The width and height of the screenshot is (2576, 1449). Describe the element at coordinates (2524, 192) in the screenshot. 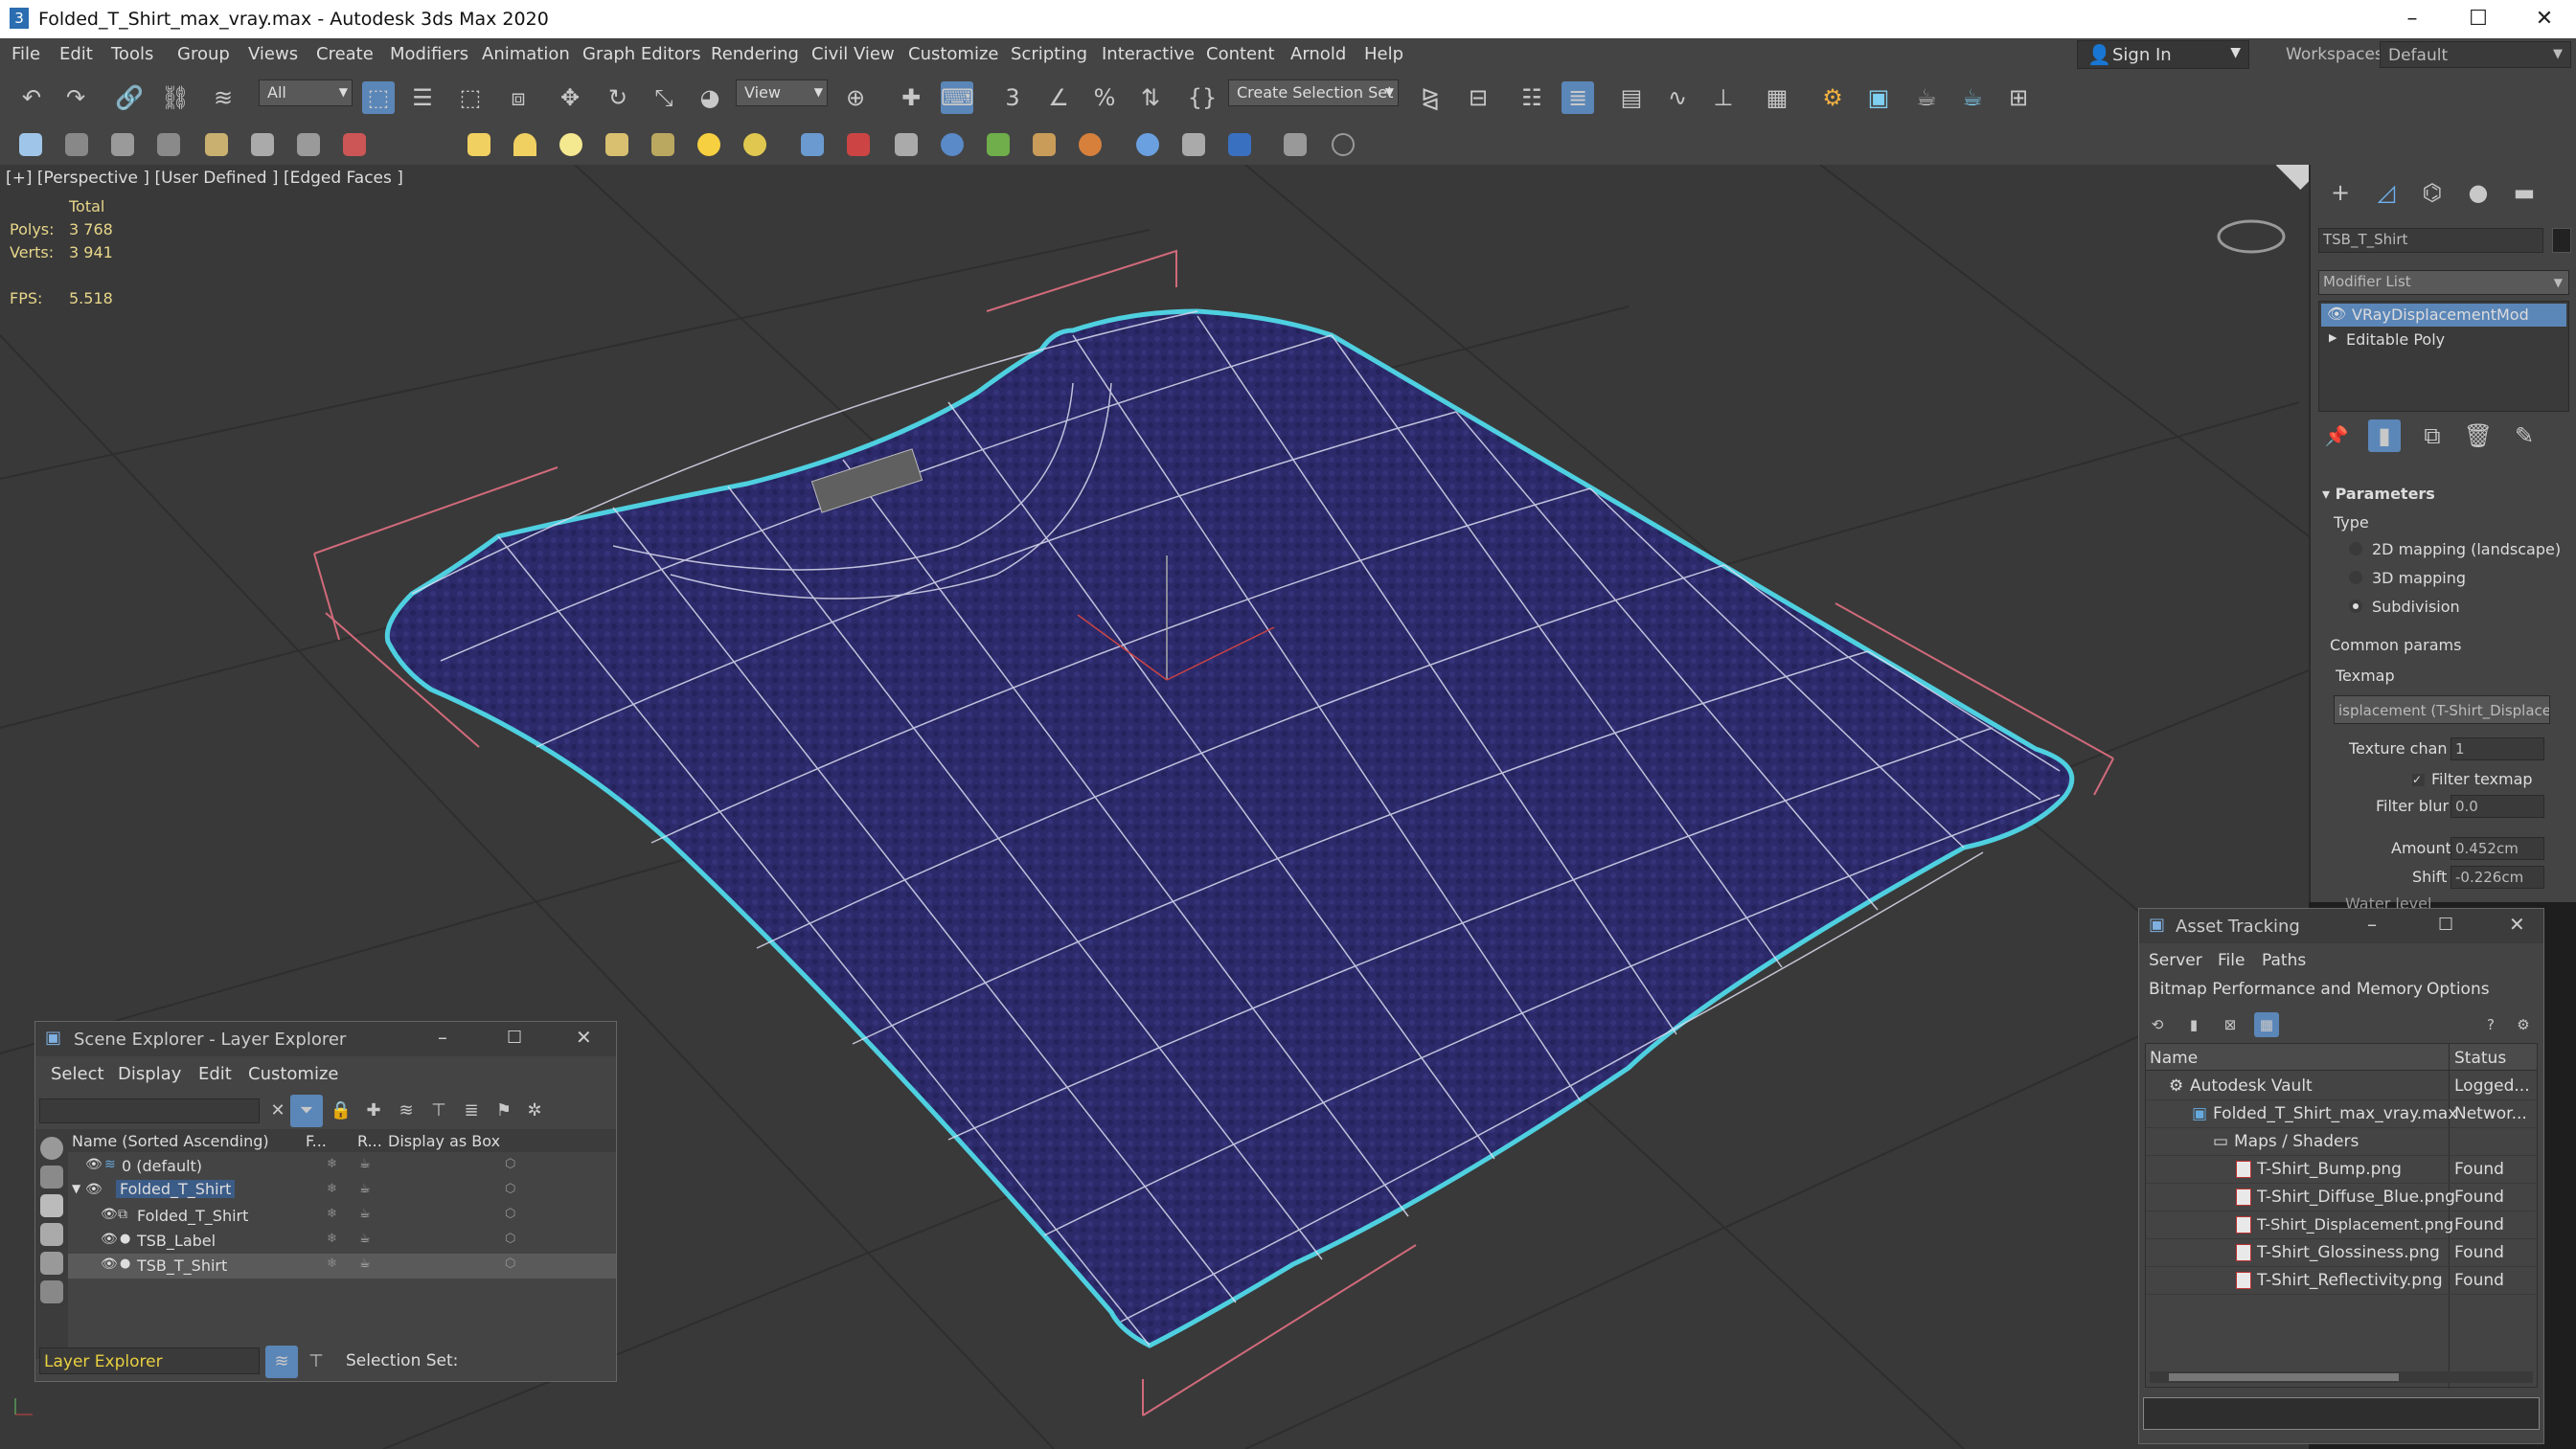

I see `display-tab-icon: ▬` at that location.